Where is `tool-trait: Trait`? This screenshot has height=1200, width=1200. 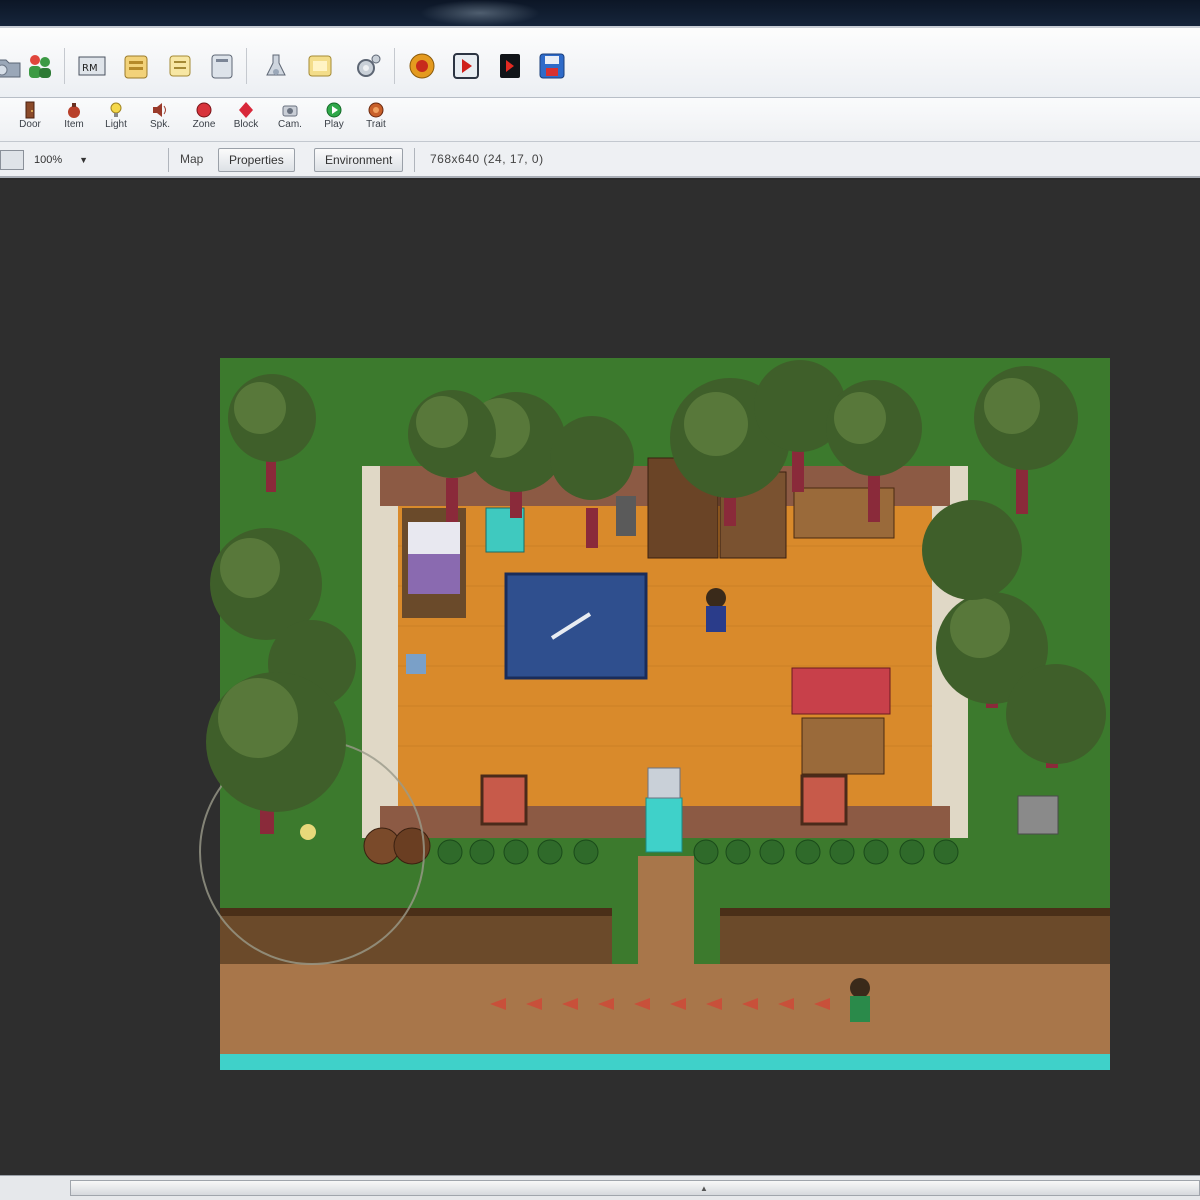 tool-trait: Trait is located at coordinates (376, 120).